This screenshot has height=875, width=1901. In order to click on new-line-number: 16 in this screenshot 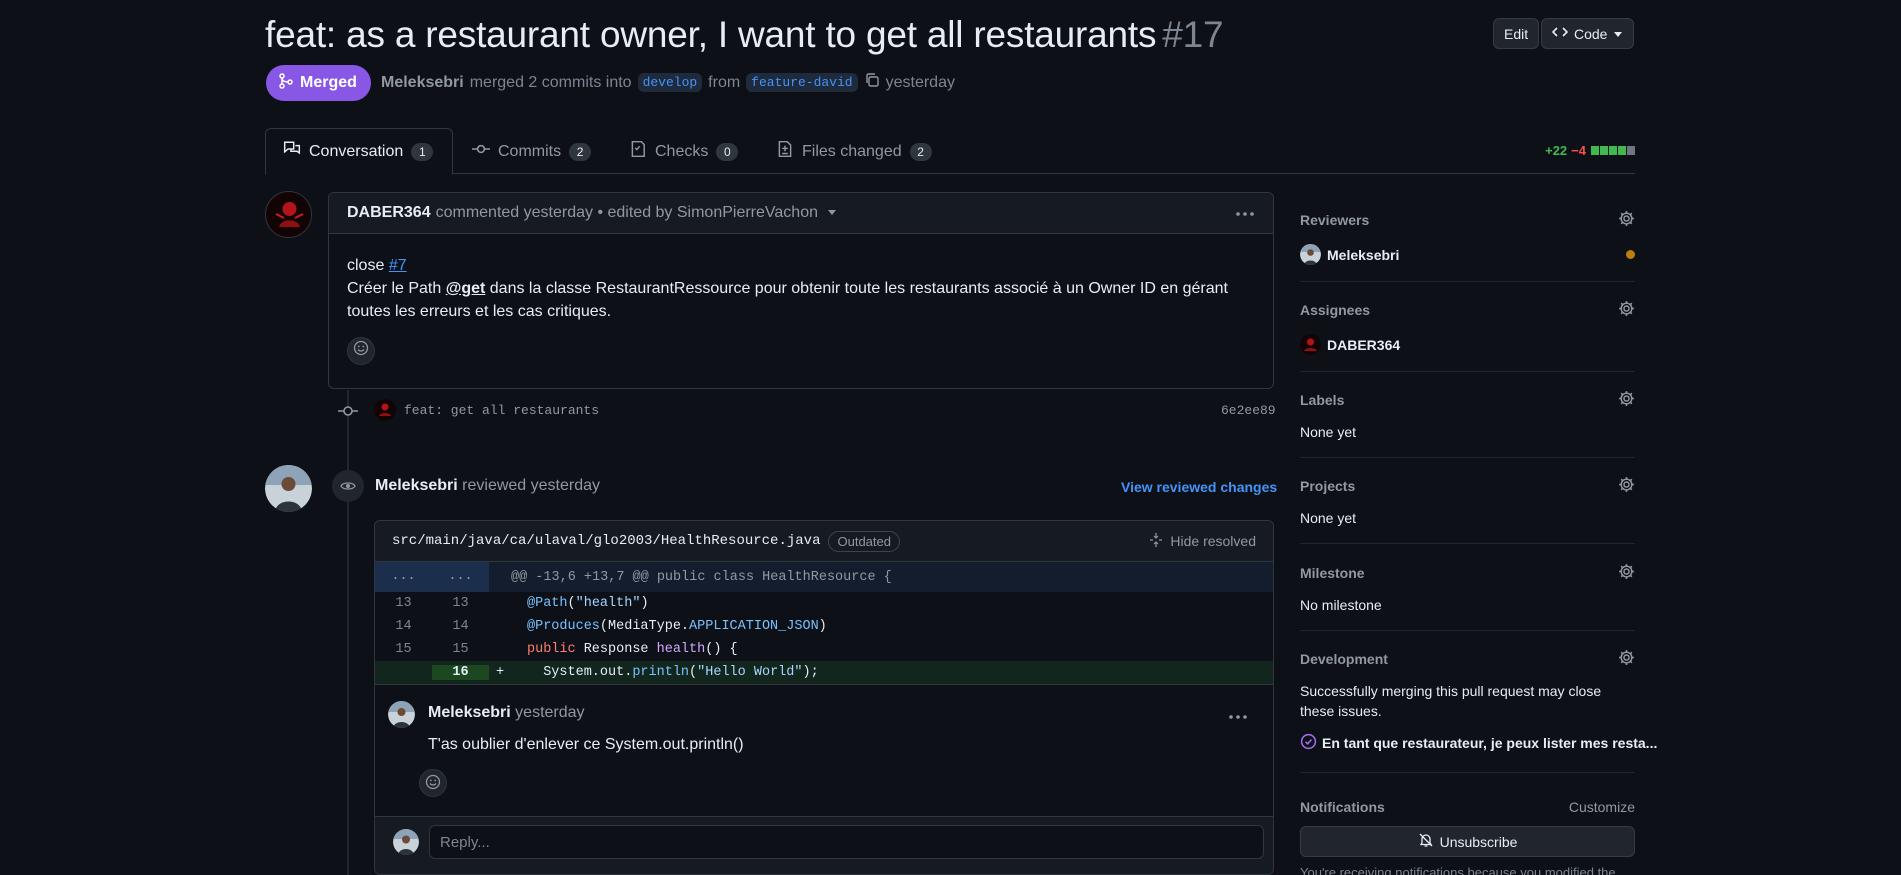, I will do `click(460, 672)`.